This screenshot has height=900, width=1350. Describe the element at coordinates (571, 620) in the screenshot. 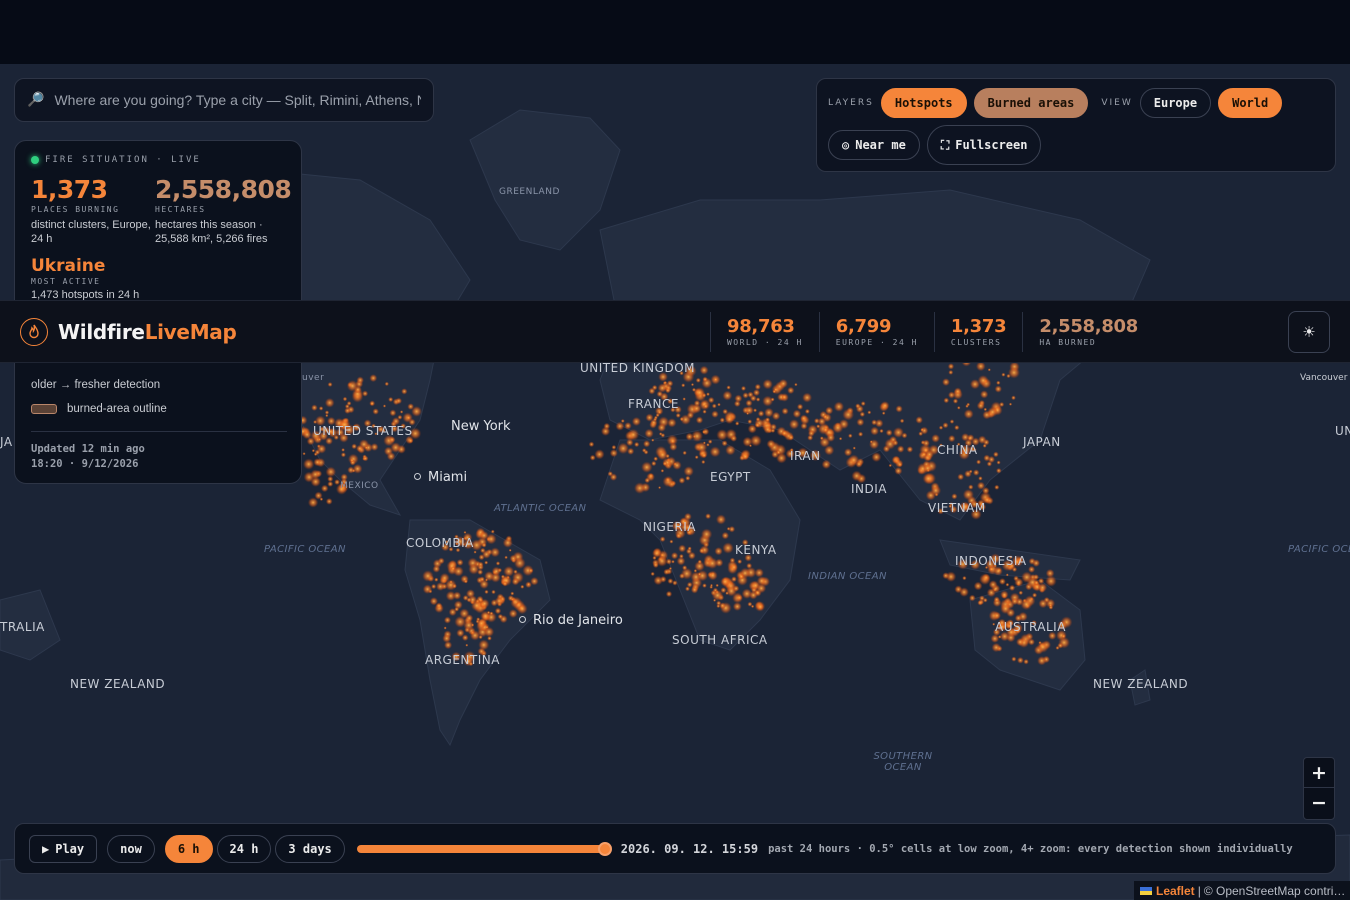

I see `city-rio: Rio de Janeiro` at that location.